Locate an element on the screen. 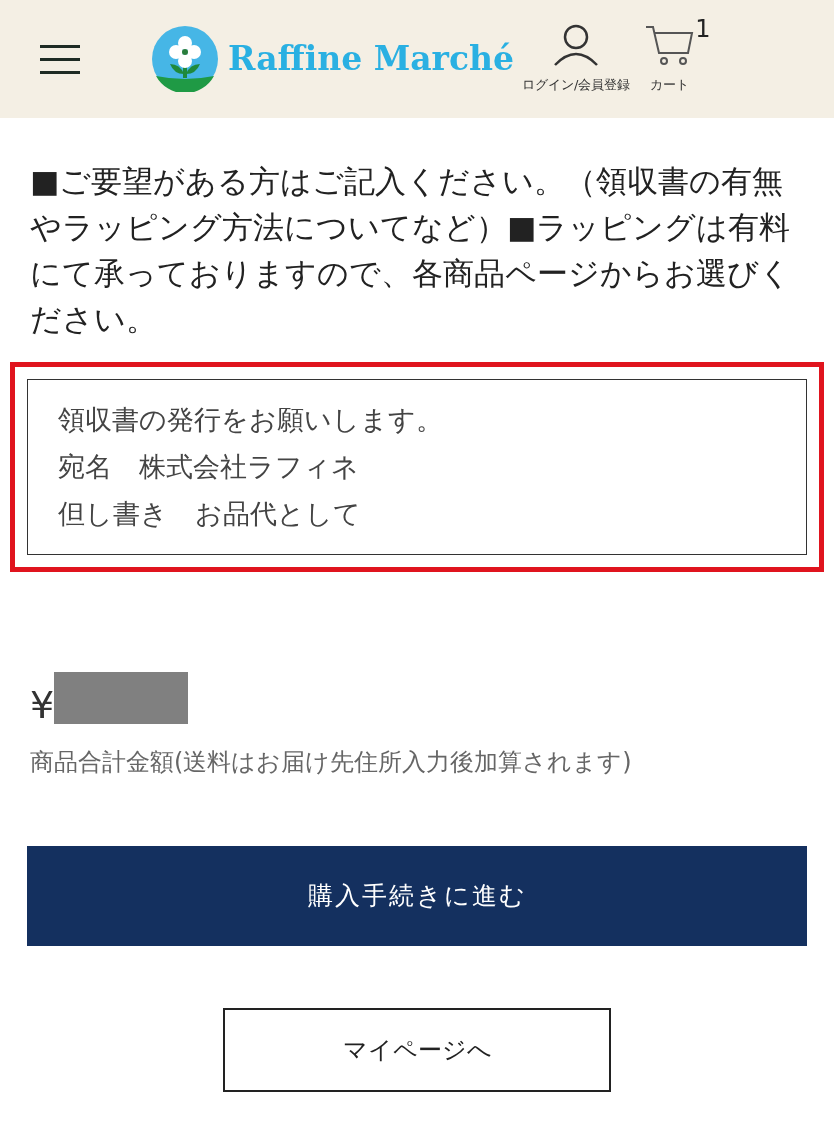 This screenshot has width=834, height=1125. request-instructions: ■ご要望がある方はご記入ください。（領収書の有無やラッピング方法についてなど）■ラッピングは有料にて承っておりますので、各商品ページからお選びください。 is located at coordinates (411, 250).